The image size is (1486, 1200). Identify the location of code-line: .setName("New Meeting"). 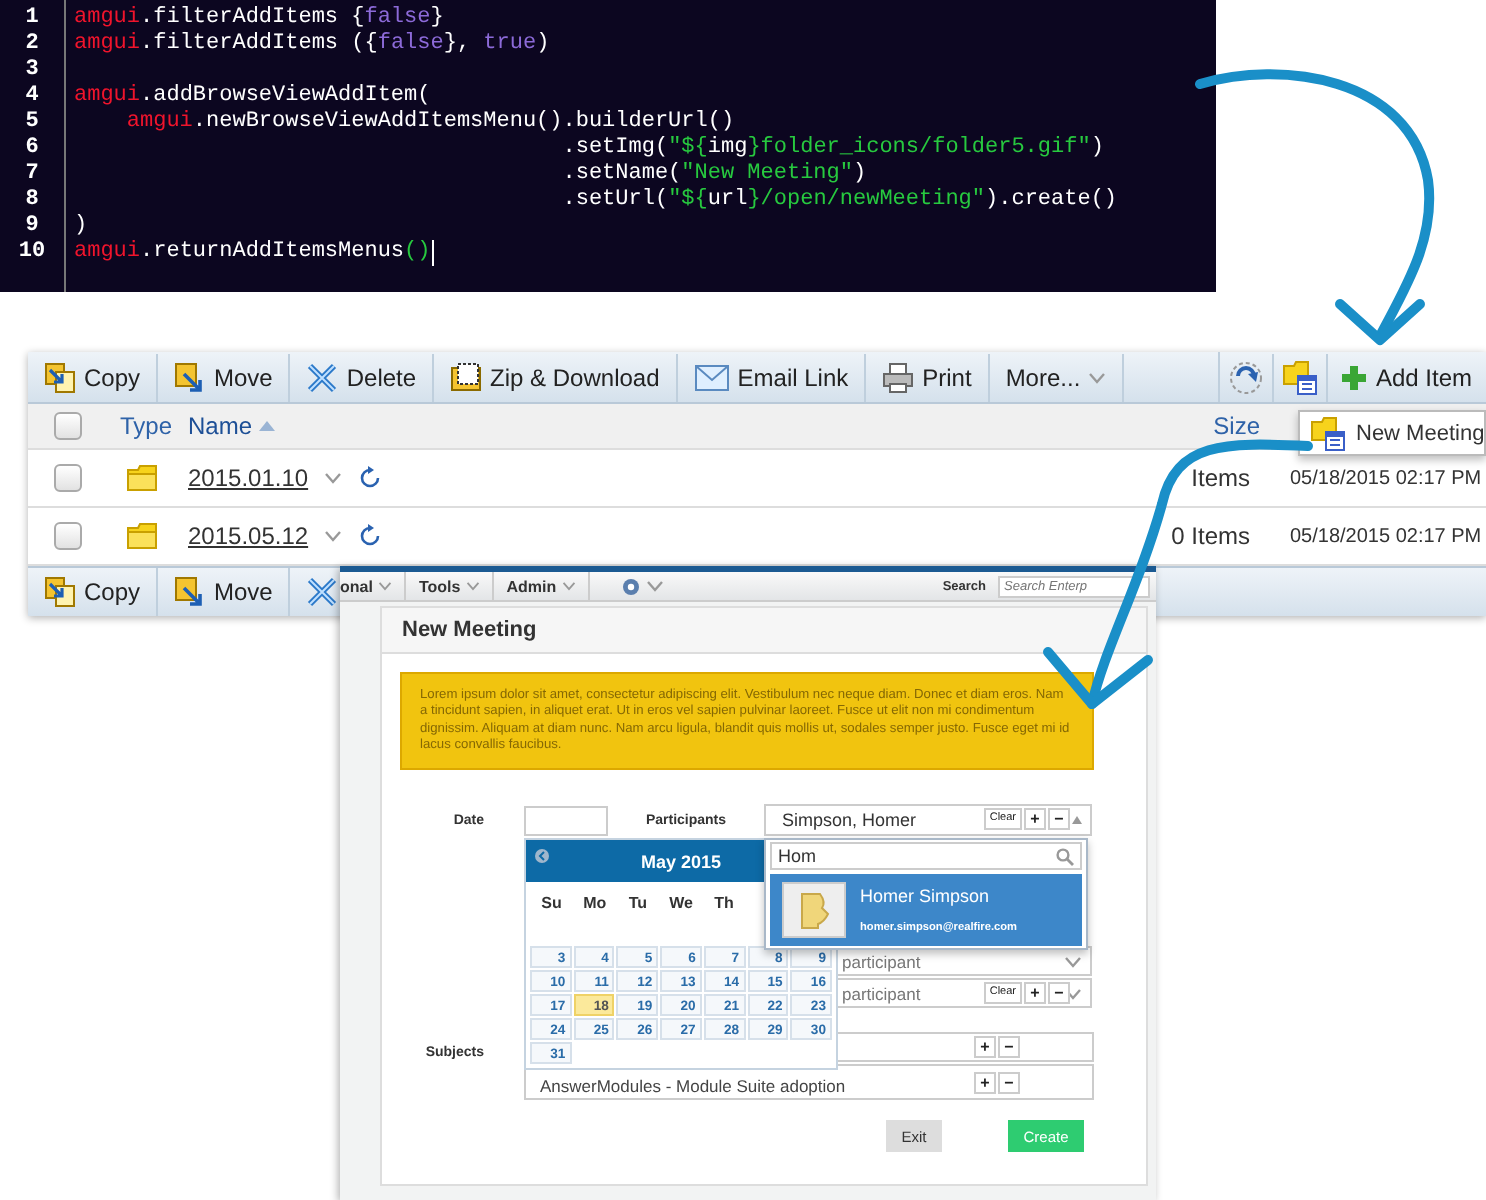
(713, 175).